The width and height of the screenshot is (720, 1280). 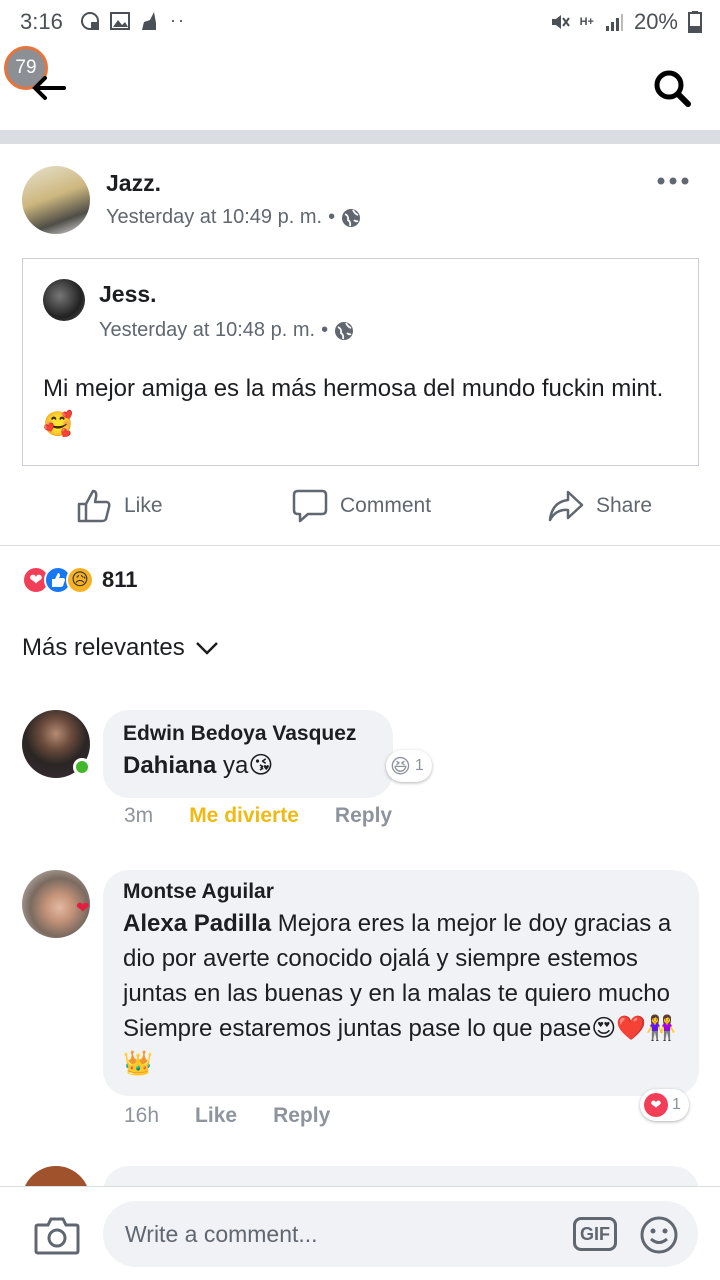 I want to click on reaction-count: 811, so click(x=120, y=579).